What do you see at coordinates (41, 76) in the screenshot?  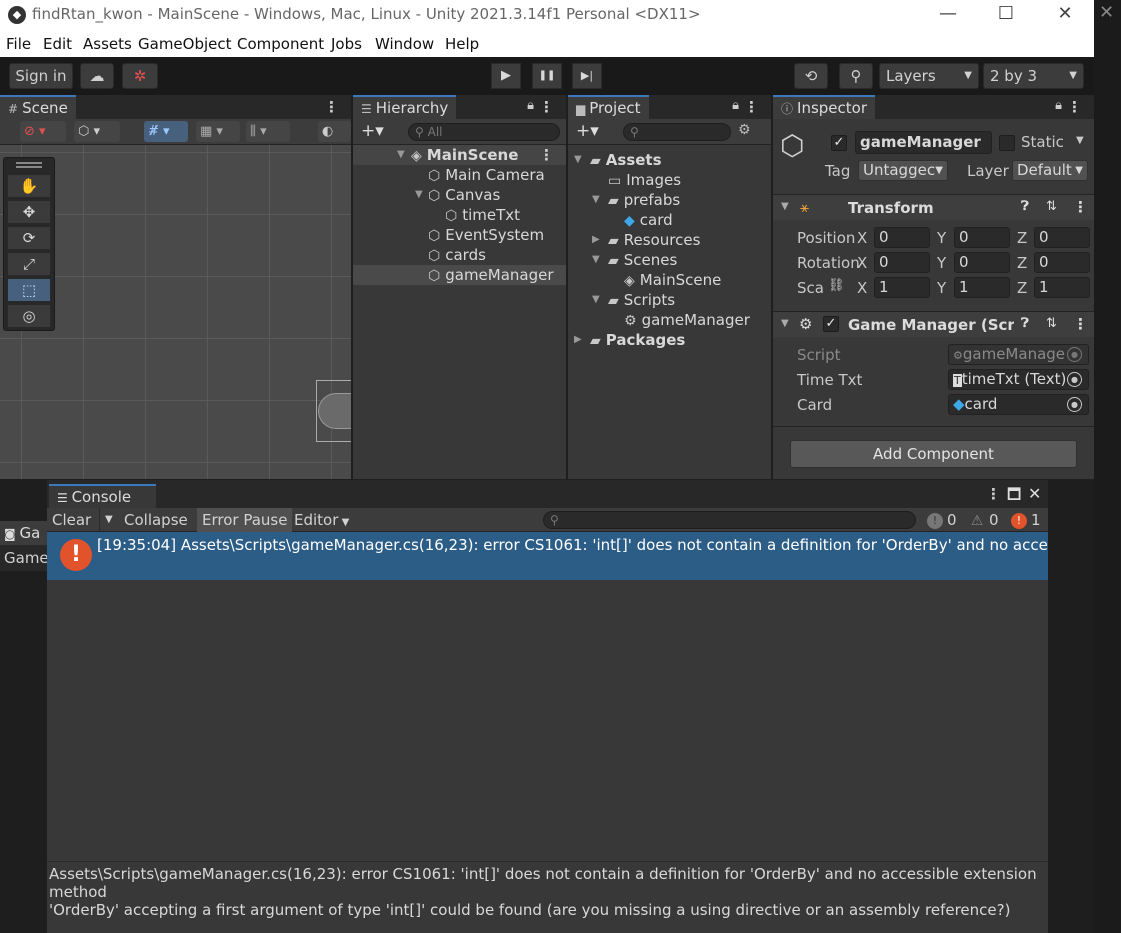 I see `sign-in-button: Sign in` at bounding box center [41, 76].